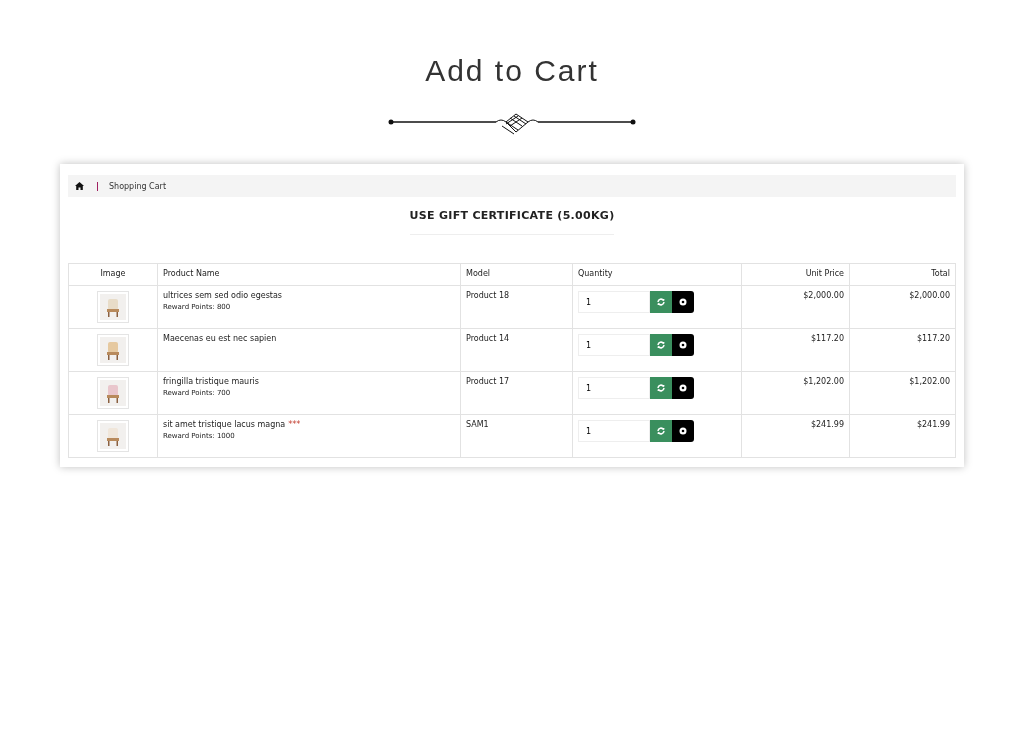 This screenshot has height=752, width=1024. I want to click on product-name: fringilla tristique mauris, so click(309, 381).